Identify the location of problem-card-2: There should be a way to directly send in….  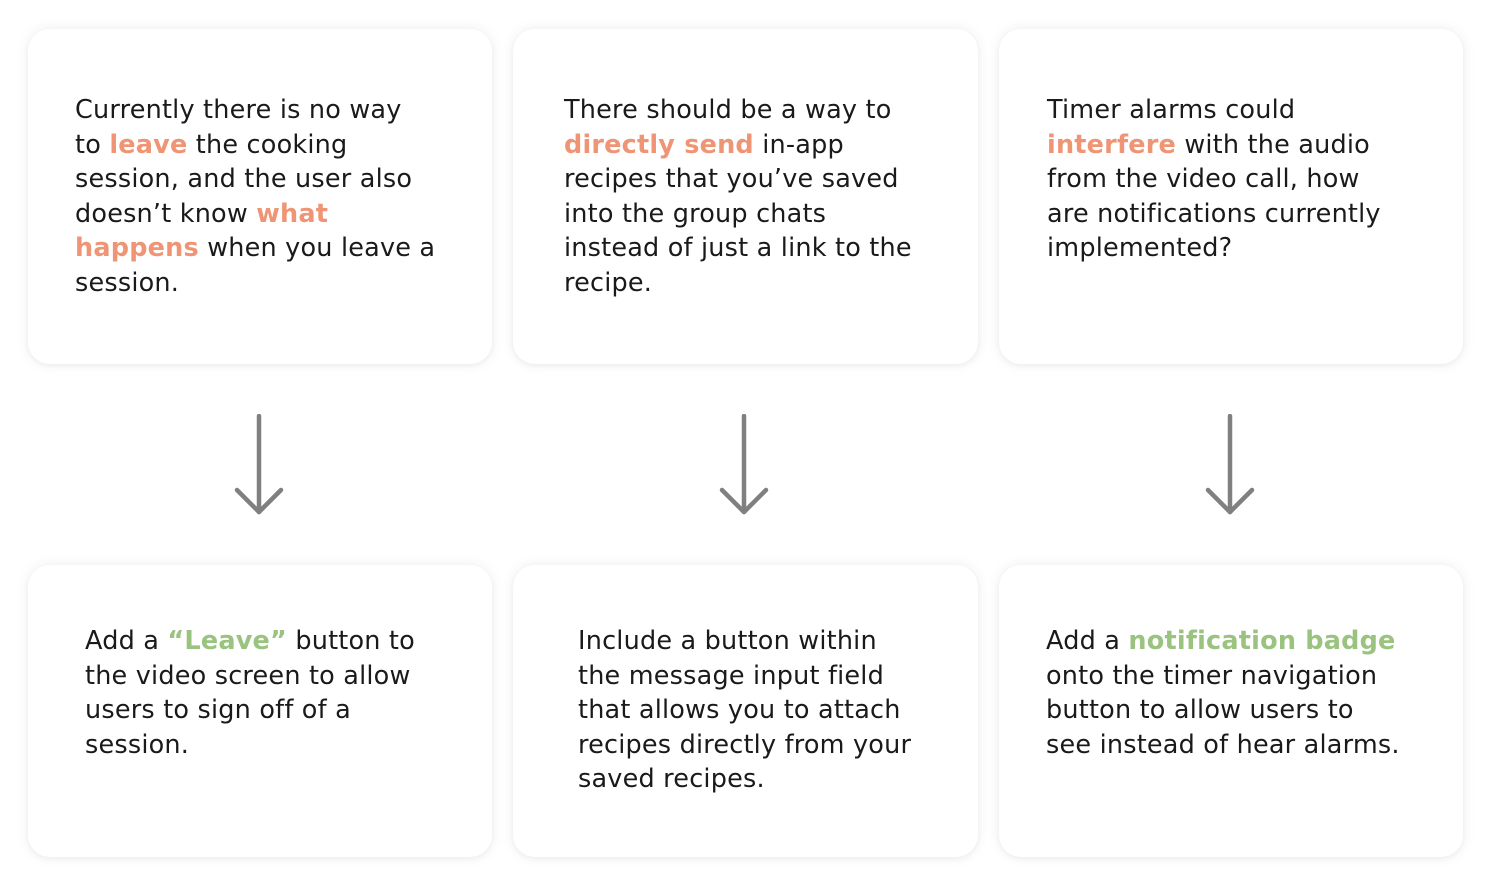
(745, 196).